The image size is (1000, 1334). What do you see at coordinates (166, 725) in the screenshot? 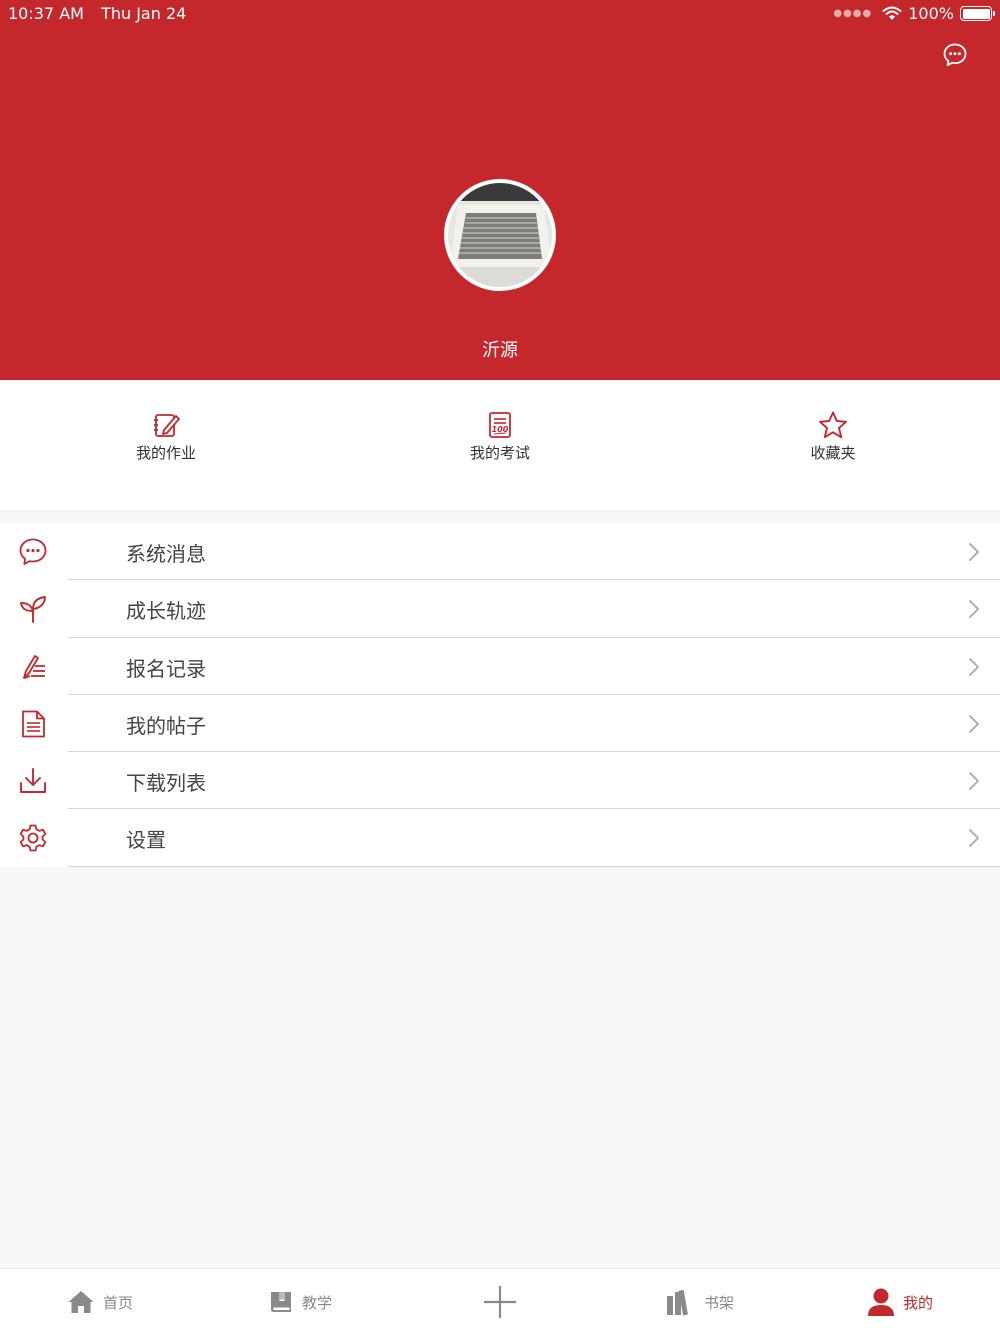
I see `menu-item-label: 我的帖子` at bounding box center [166, 725].